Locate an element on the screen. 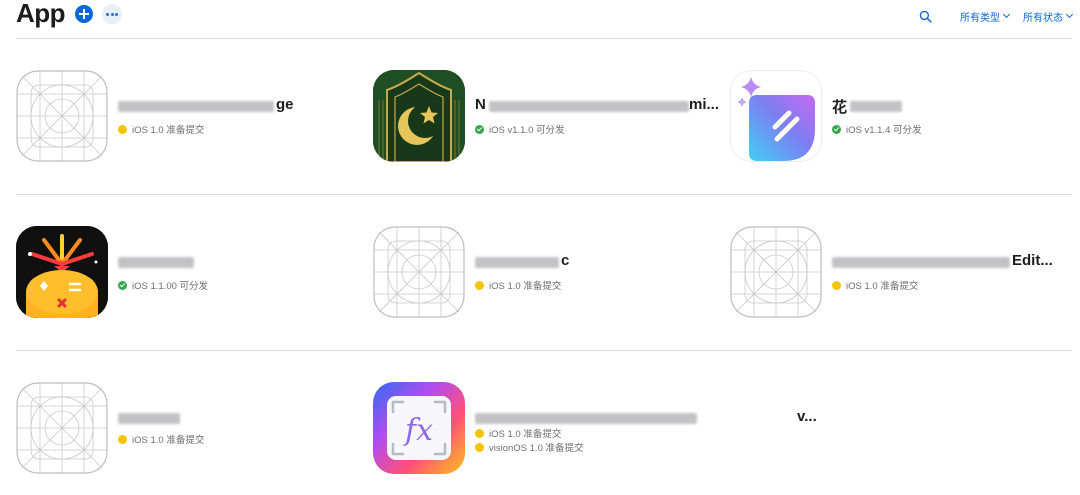 The image size is (1080, 495). app-card: fx v... iOS 1.0 准备提交 visionOS 1.0 准备提交 is located at coordinates (595, 430).